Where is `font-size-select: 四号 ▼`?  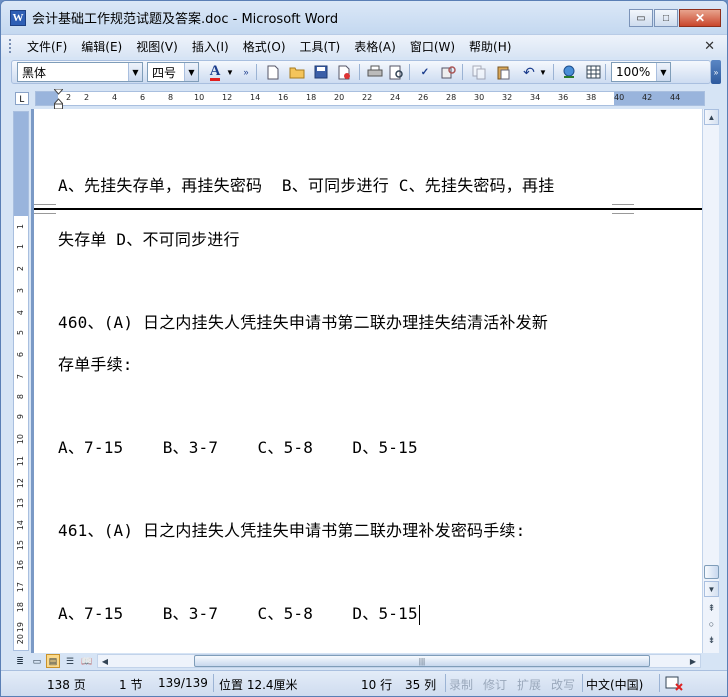
font-size-select: 四号 ▼ is located at coordinates (173, 72).